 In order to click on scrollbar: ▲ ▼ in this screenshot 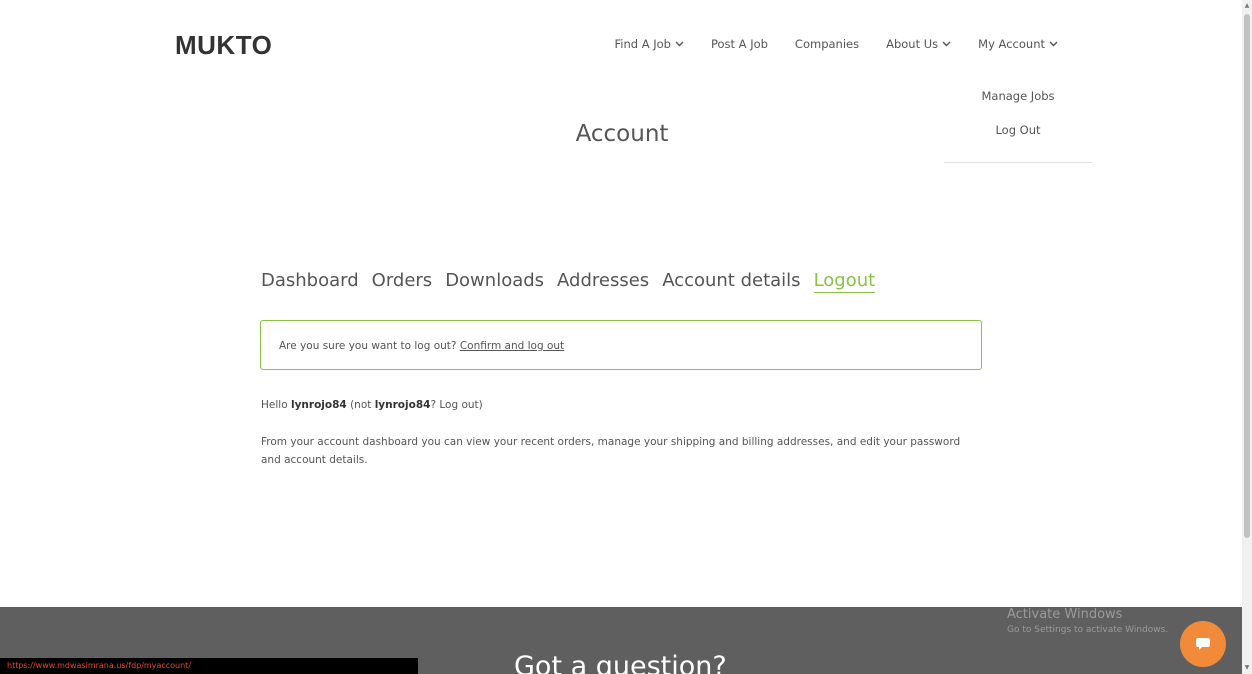, I will do `click(1247, 337)`.